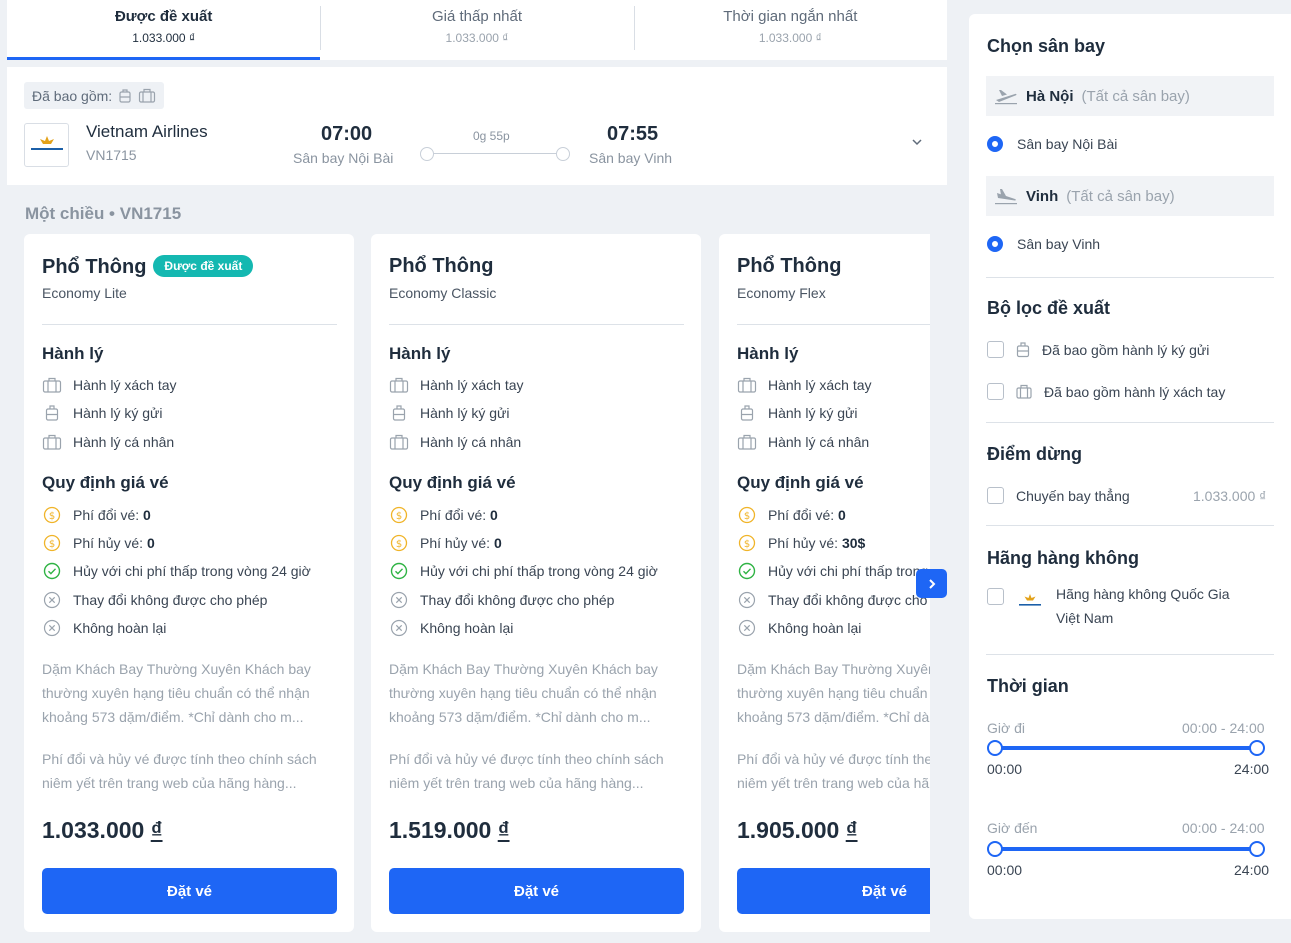 The image size is (1291, 943). I want to click on depart-min: 00:00, so click(1005, 769).